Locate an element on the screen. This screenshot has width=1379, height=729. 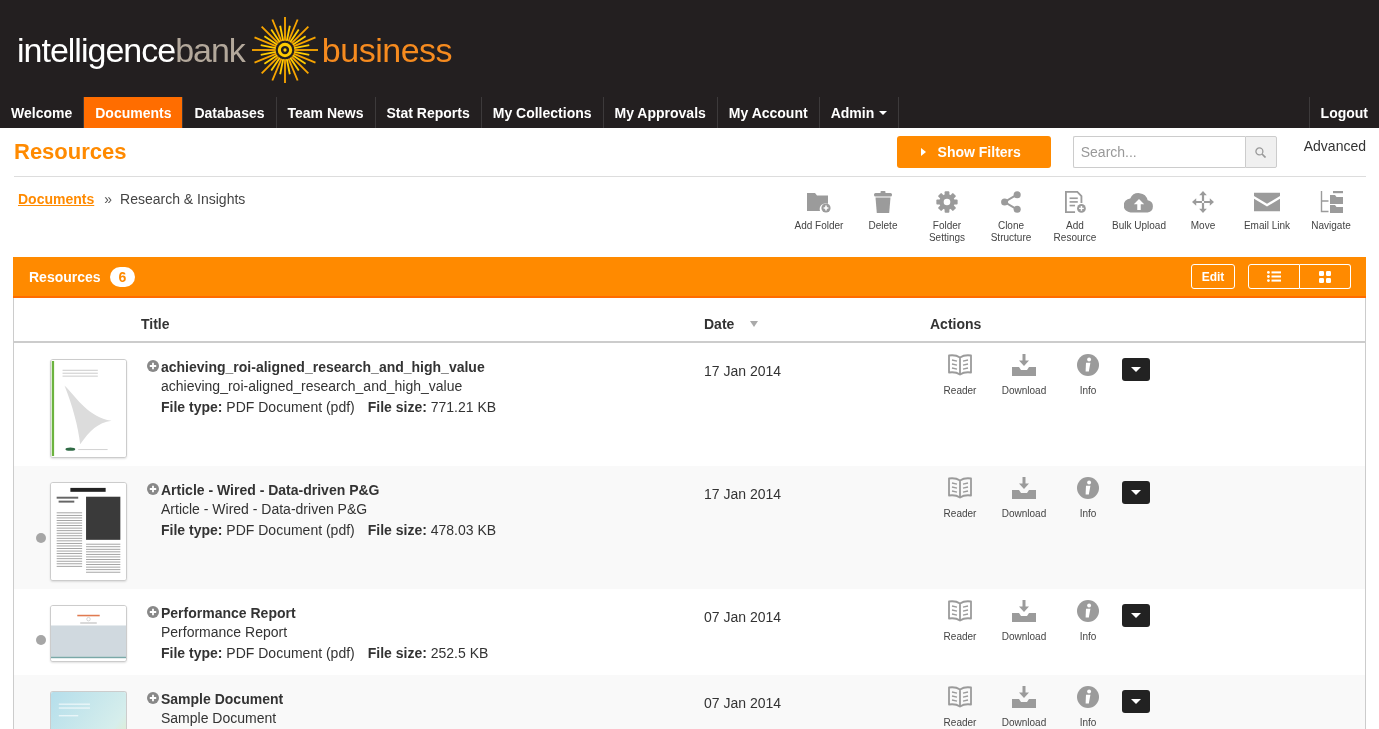
file-size-text: File size: 771.21 KB is located at coordinates (432, 407).